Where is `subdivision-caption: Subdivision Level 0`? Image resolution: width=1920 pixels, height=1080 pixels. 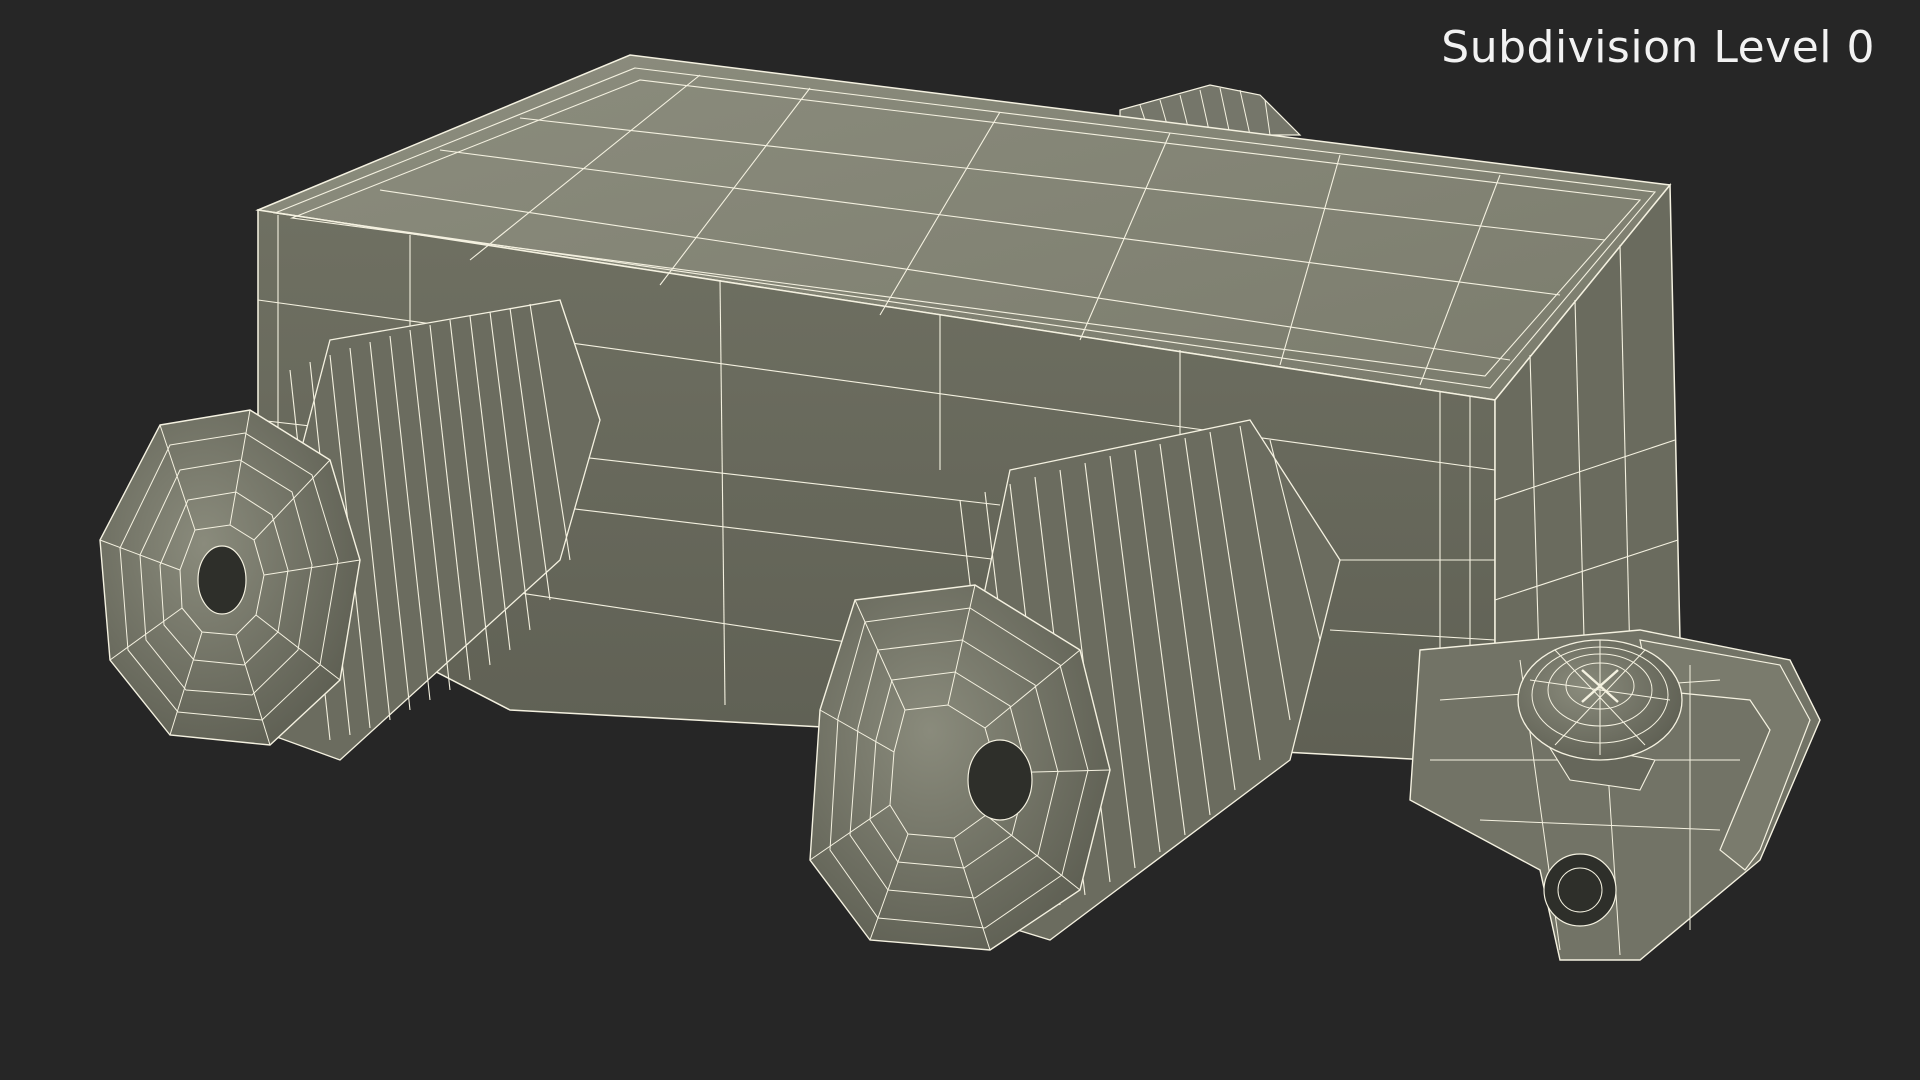 subdivision-caption: Subdivision Level 0 is located at coordinates (1658, 47).